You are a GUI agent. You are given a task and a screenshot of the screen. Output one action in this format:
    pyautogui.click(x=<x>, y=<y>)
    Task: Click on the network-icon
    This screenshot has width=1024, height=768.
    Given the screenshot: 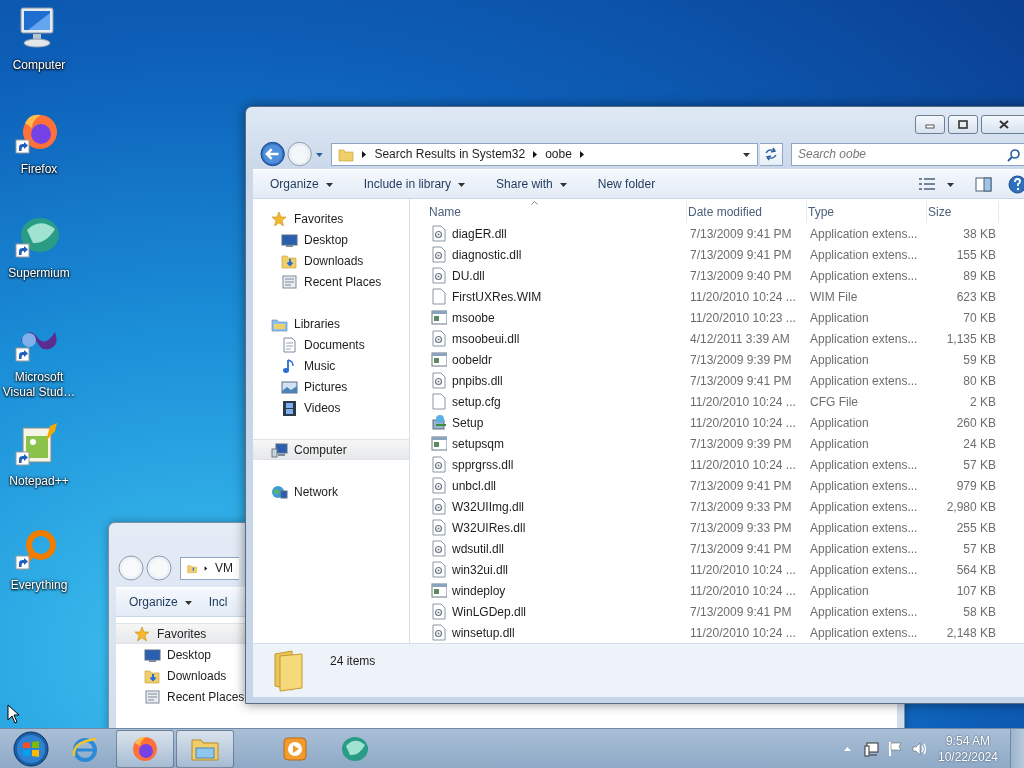 What is the action you would take?
    pyautogui.click(x=872, y=748)
    